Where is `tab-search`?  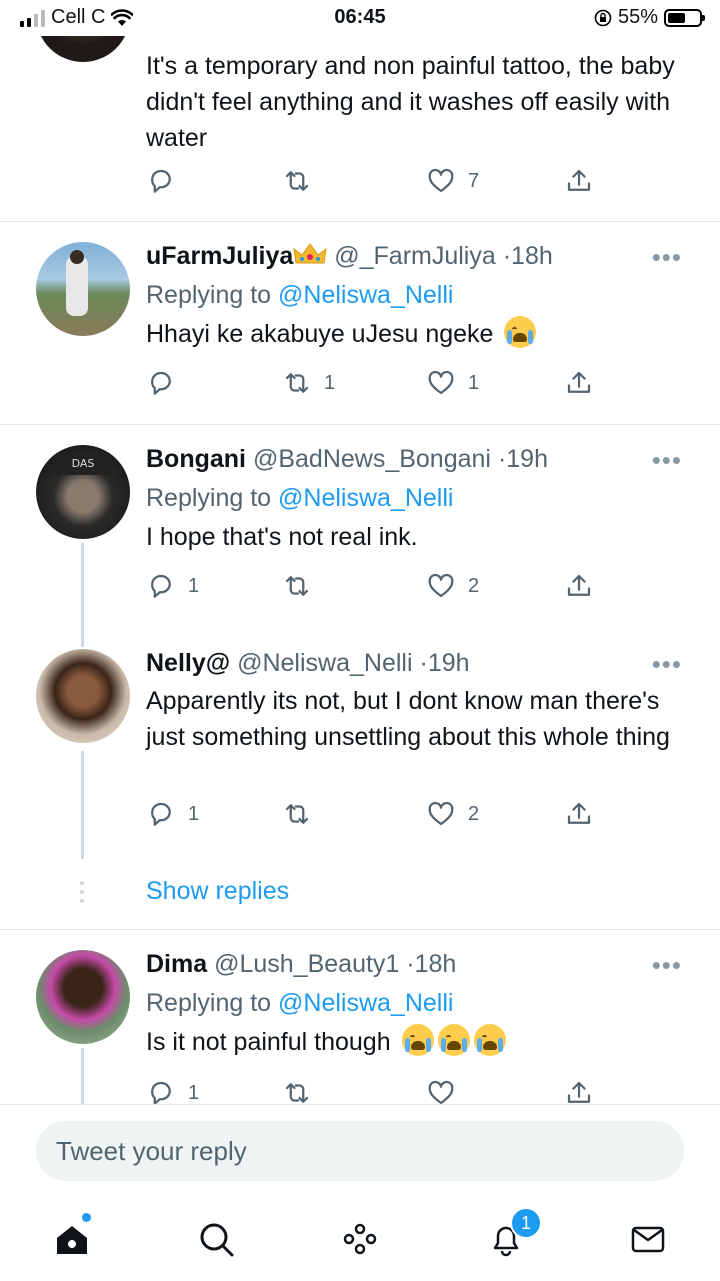
tab-search is located at coordinates (216, 1239).